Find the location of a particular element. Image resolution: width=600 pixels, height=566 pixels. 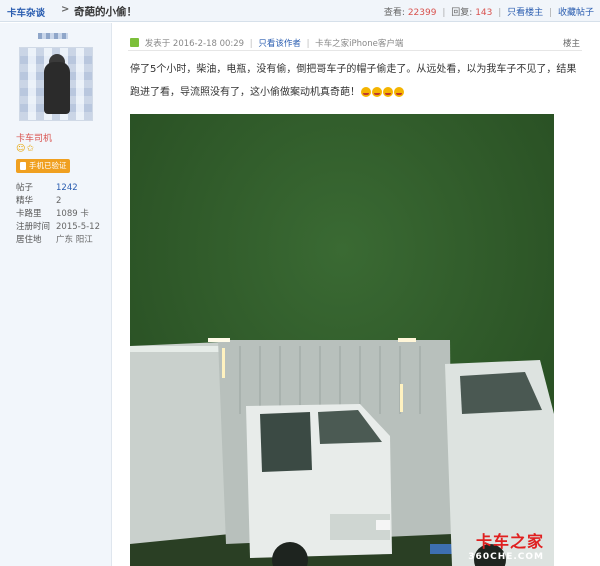

smile-icon: ☺ is located at coordinates (21, 149).